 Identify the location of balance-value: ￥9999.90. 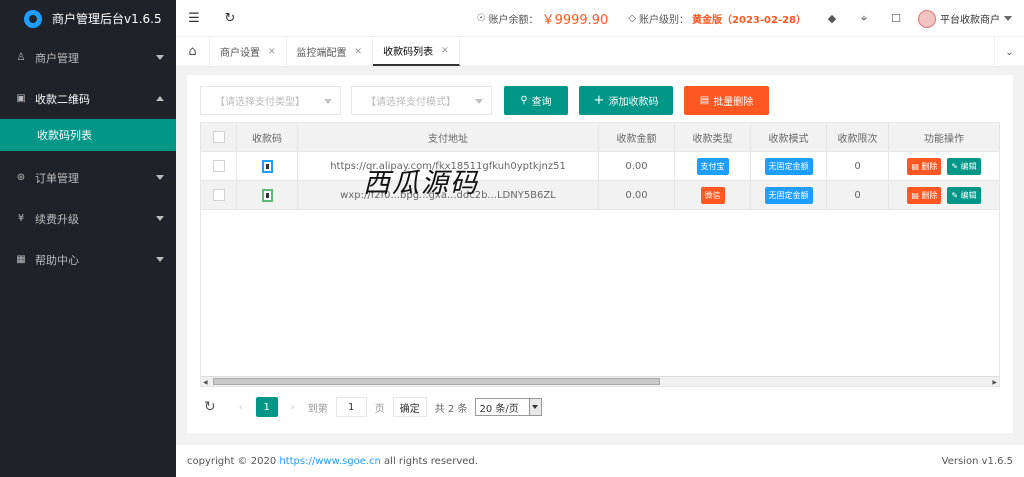
(575, 20).